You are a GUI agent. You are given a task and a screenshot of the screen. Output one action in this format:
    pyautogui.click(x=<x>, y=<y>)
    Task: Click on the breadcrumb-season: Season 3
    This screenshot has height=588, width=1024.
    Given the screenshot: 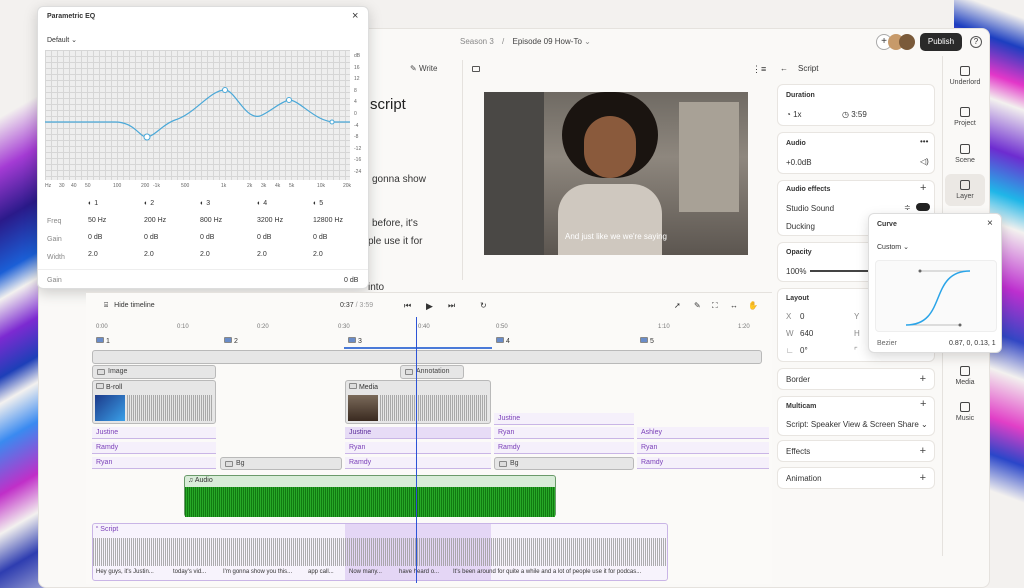 What is the action you would take?
    pyautogui.click(x=477, y=41)
    